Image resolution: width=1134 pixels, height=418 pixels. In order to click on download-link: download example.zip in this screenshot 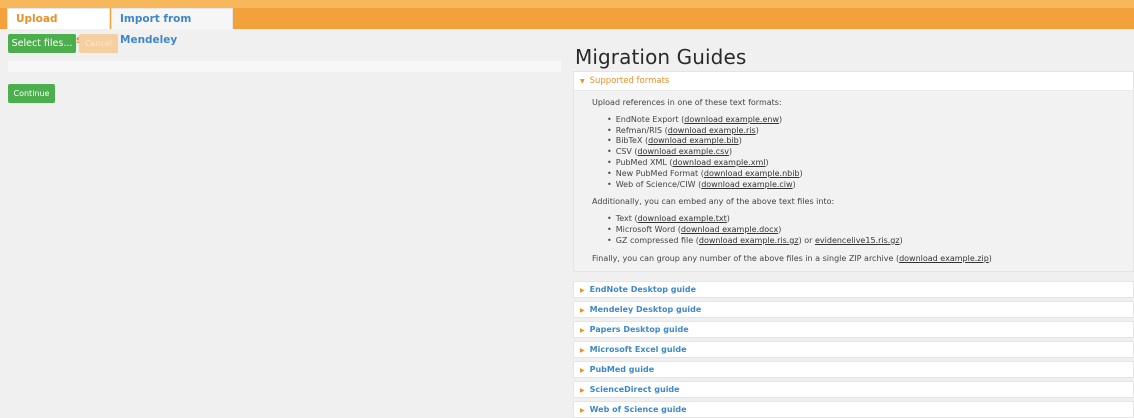, I will do `click(944, 258)`.